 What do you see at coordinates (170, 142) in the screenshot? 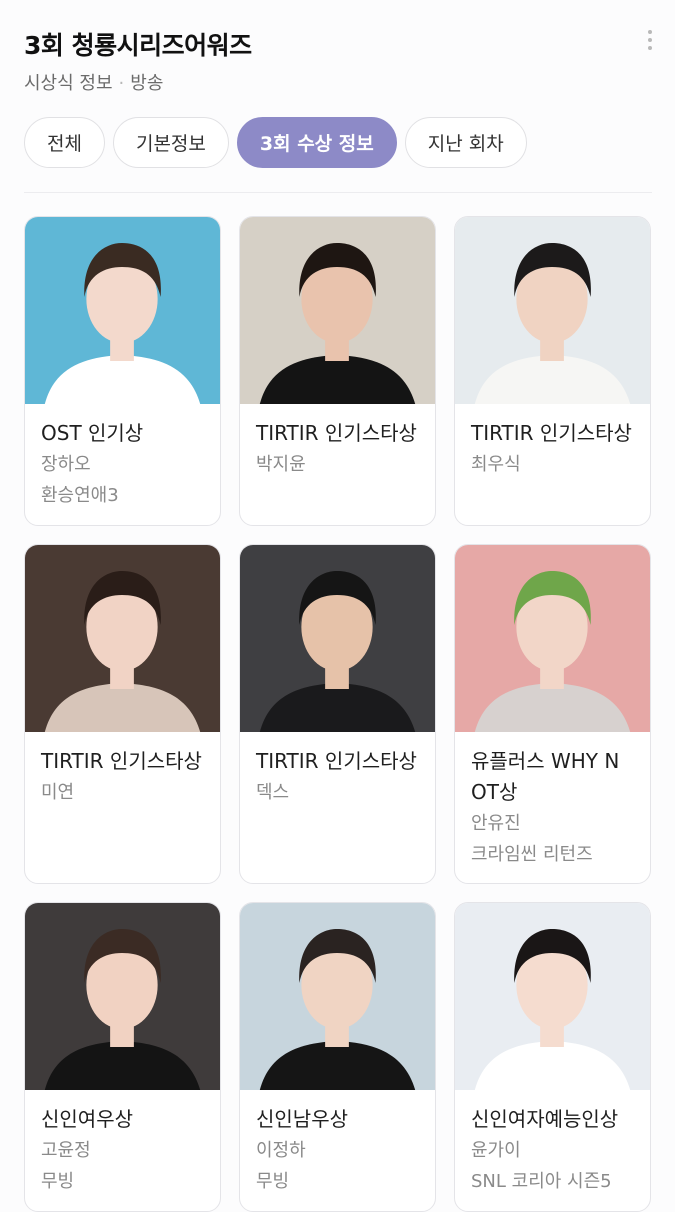
I see `tab-basic-info: 기본정보` at bounding box center [170, 142].